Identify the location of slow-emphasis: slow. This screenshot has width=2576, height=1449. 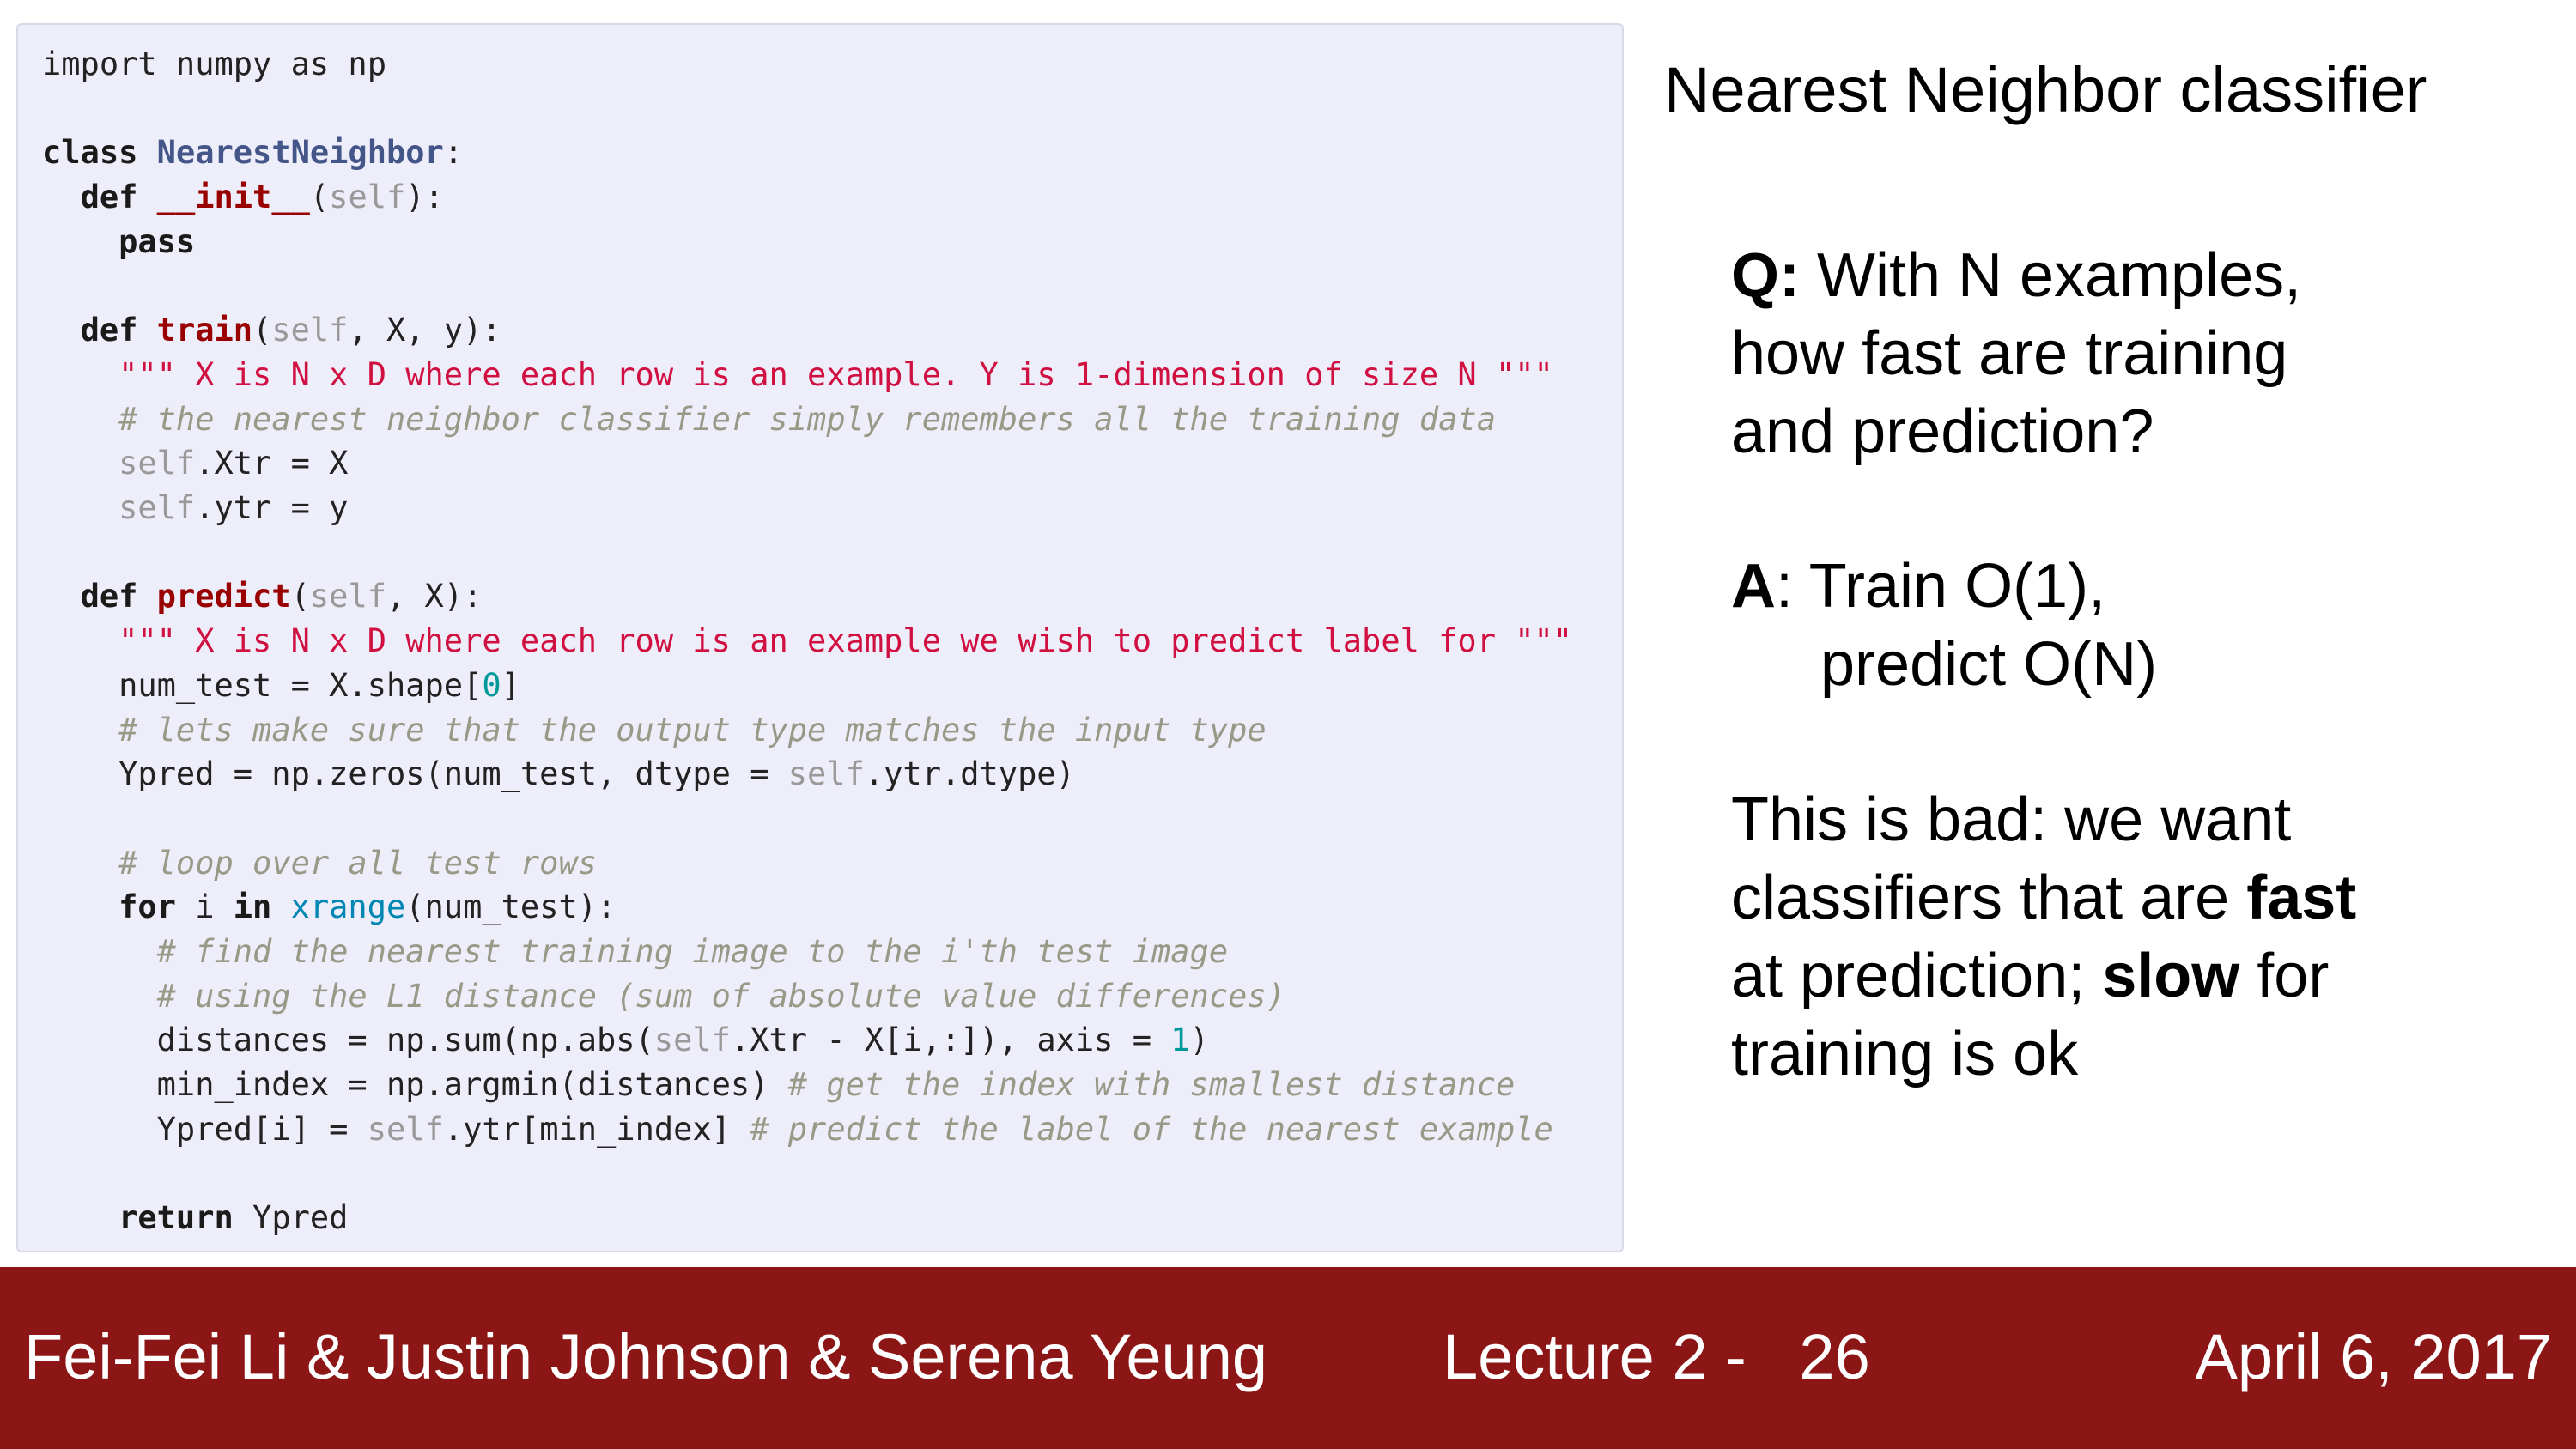
(2171, 976).